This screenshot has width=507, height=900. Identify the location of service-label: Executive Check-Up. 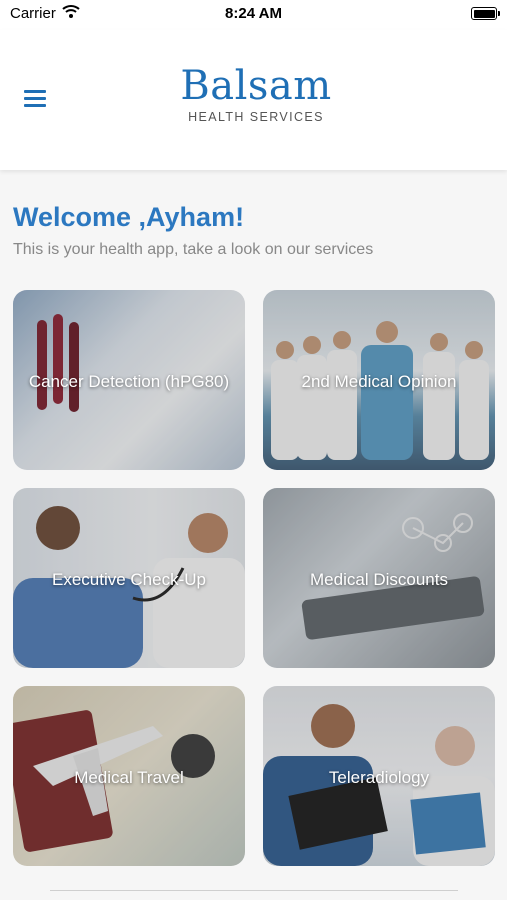
(128, 579).